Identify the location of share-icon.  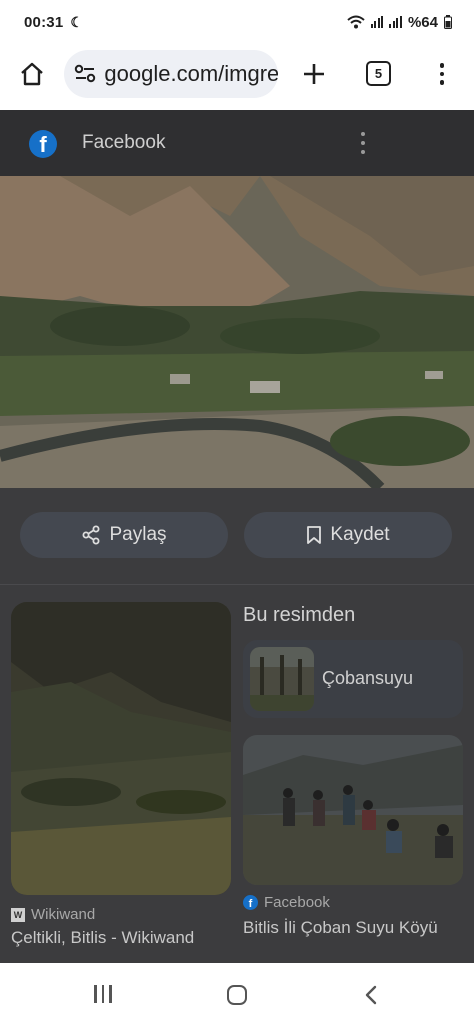
(91, 535).